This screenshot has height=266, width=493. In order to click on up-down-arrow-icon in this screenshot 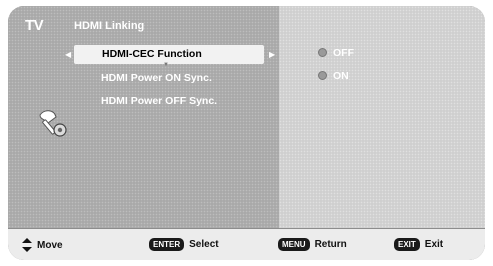, I will do `click(27, 245)`.